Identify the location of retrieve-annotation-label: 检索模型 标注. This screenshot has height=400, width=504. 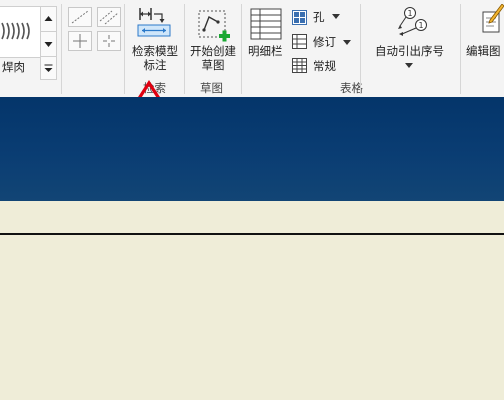
(155, 58).